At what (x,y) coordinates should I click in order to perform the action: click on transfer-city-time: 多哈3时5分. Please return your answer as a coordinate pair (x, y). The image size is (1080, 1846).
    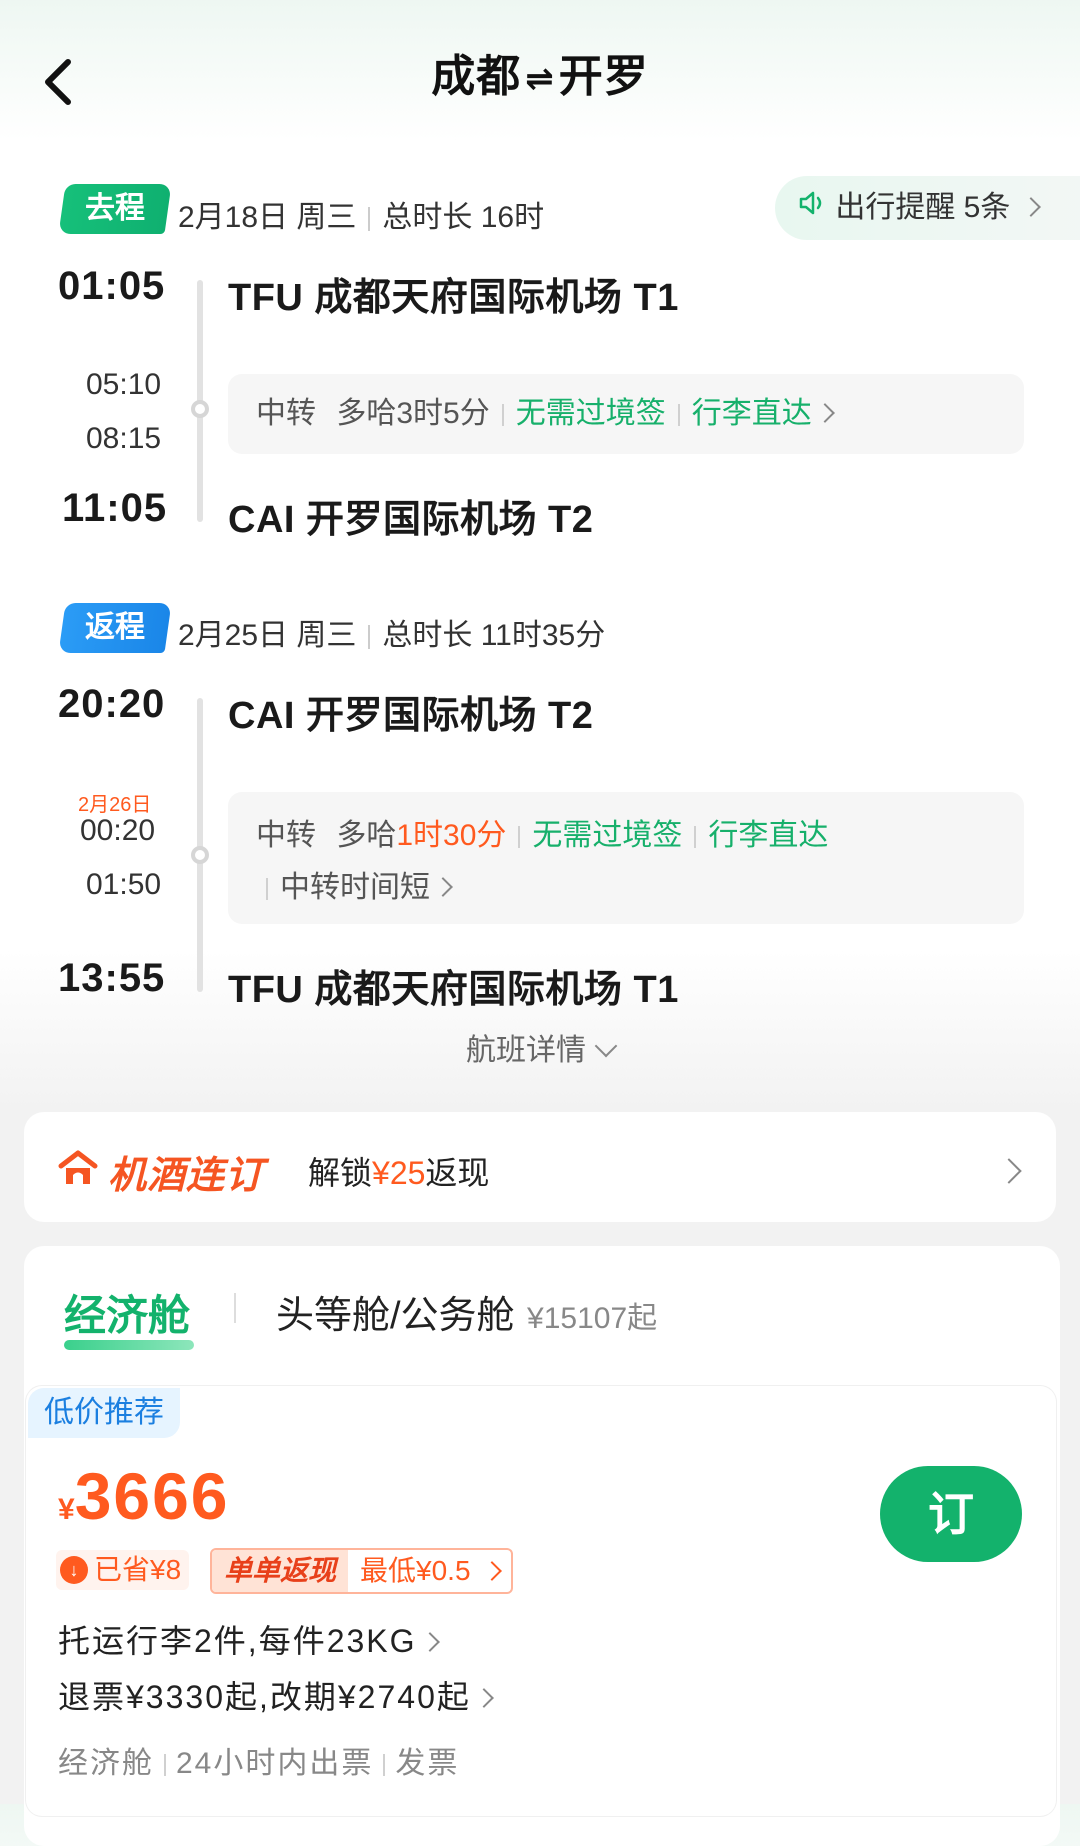
    Looking at the image, I should click on (413, 413).